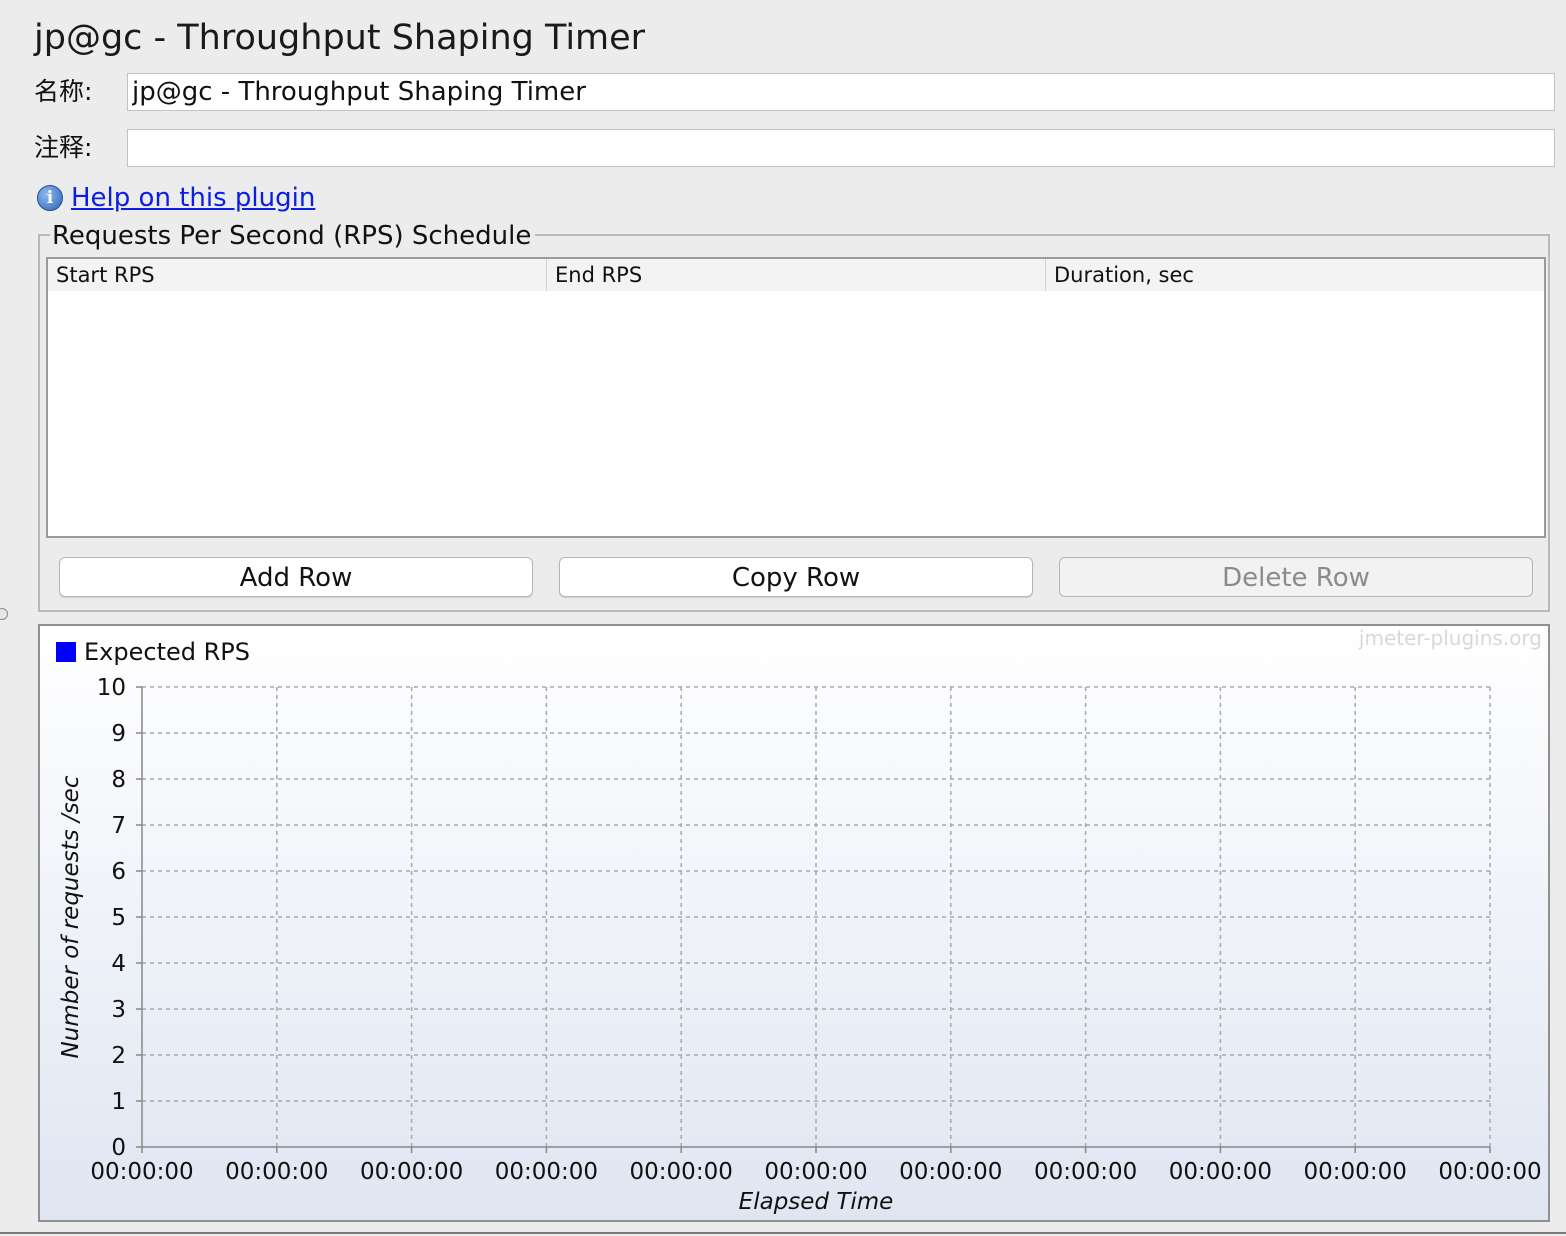 The width and height of the screenshot is (1566, 1236). What do you see at coordinates (796, 577) in the screenshot?
I see `copy-row-button: Copy Row` at bounding box center [796, 577].